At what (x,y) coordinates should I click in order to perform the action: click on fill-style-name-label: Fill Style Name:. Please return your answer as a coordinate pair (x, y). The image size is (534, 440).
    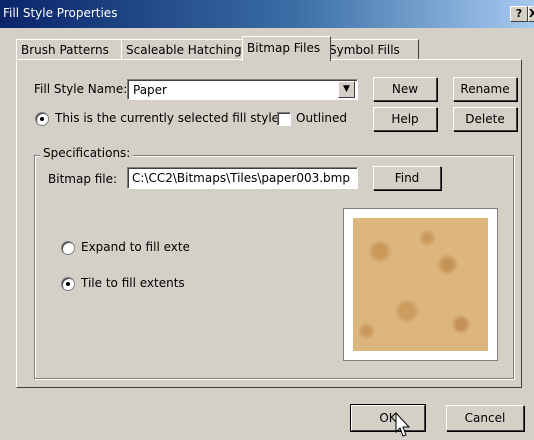
    Looking at the image, I should click on (81, 89).